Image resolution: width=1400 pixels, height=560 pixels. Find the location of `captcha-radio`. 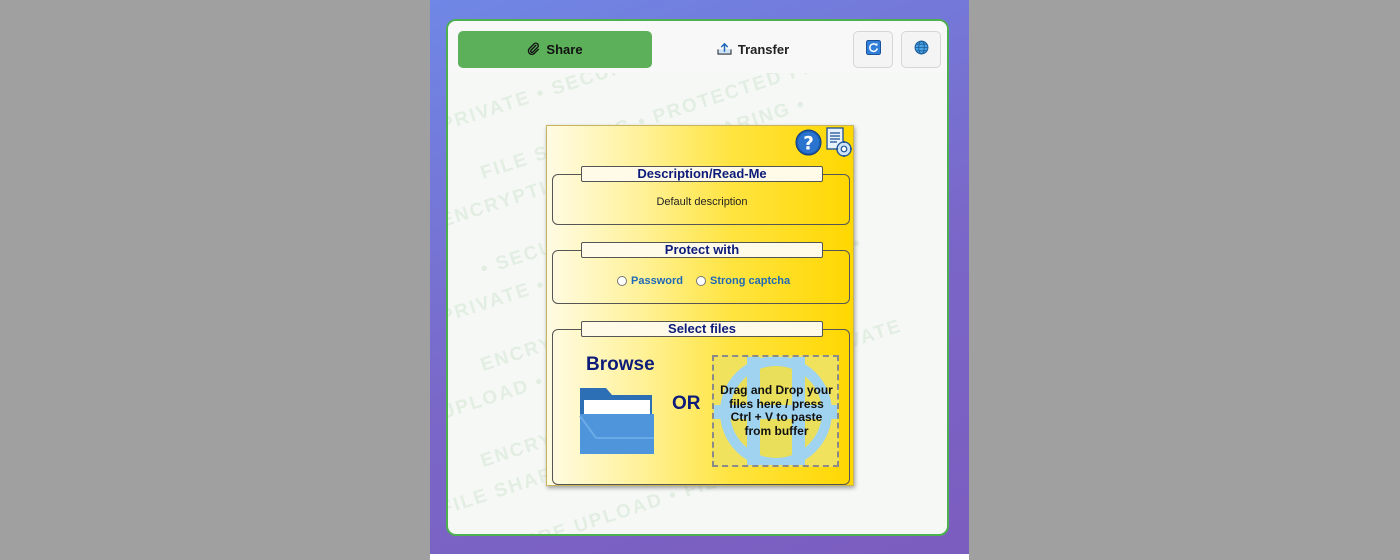

captcha-radio is located at coordinates (701, 281).